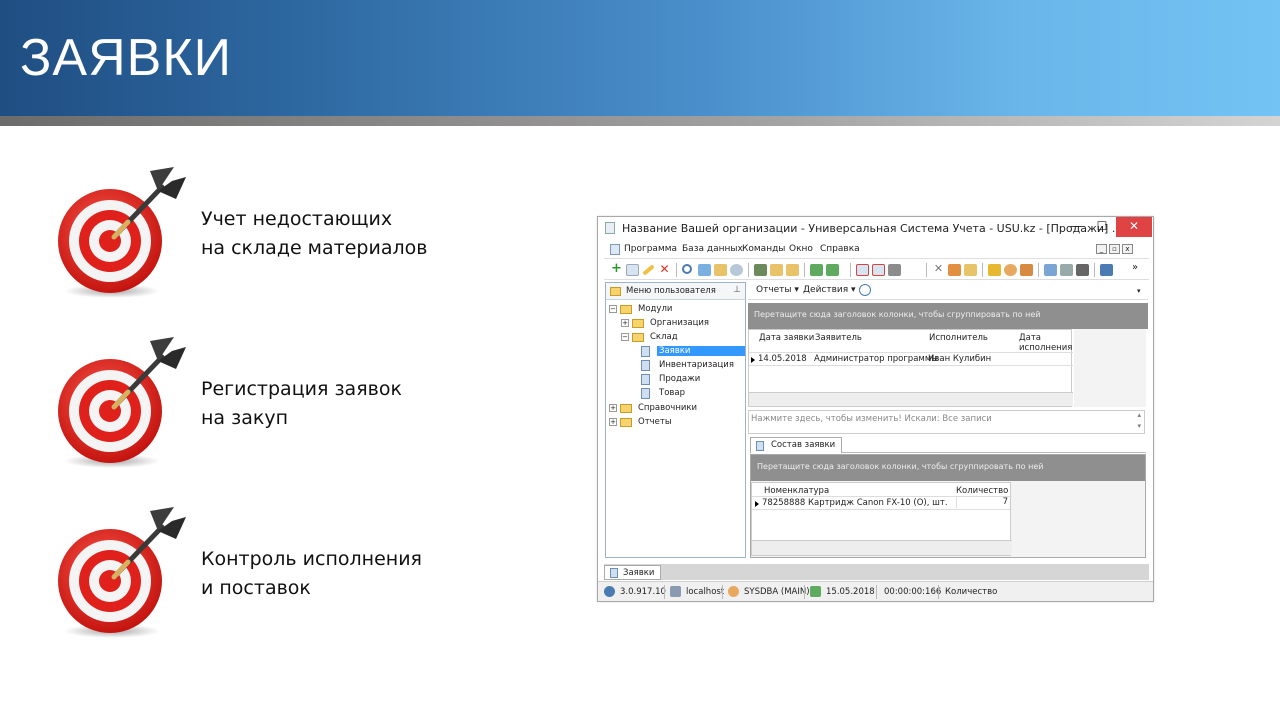  What do you see at coordinates (763, 249) in the screenshot?
I see `menu-item-commands: Команды` at bounding box center [763, 249].